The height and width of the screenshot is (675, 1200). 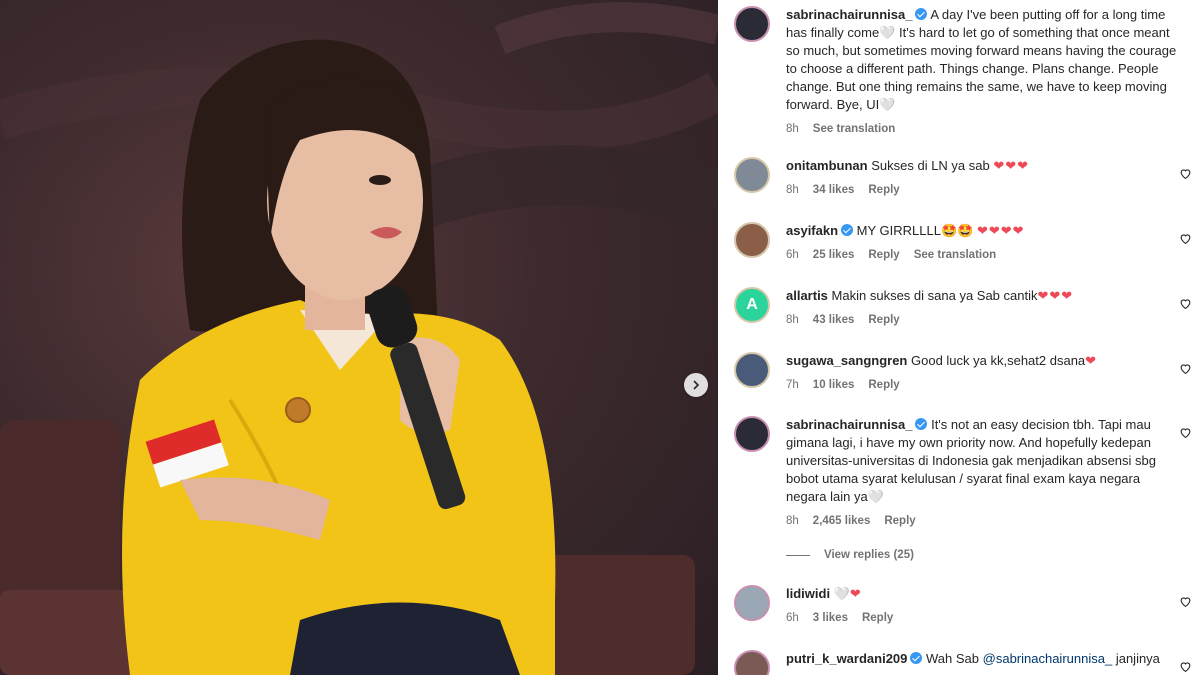 I want to click on like-count: 2,465 likes, so click(x=842, y=521).